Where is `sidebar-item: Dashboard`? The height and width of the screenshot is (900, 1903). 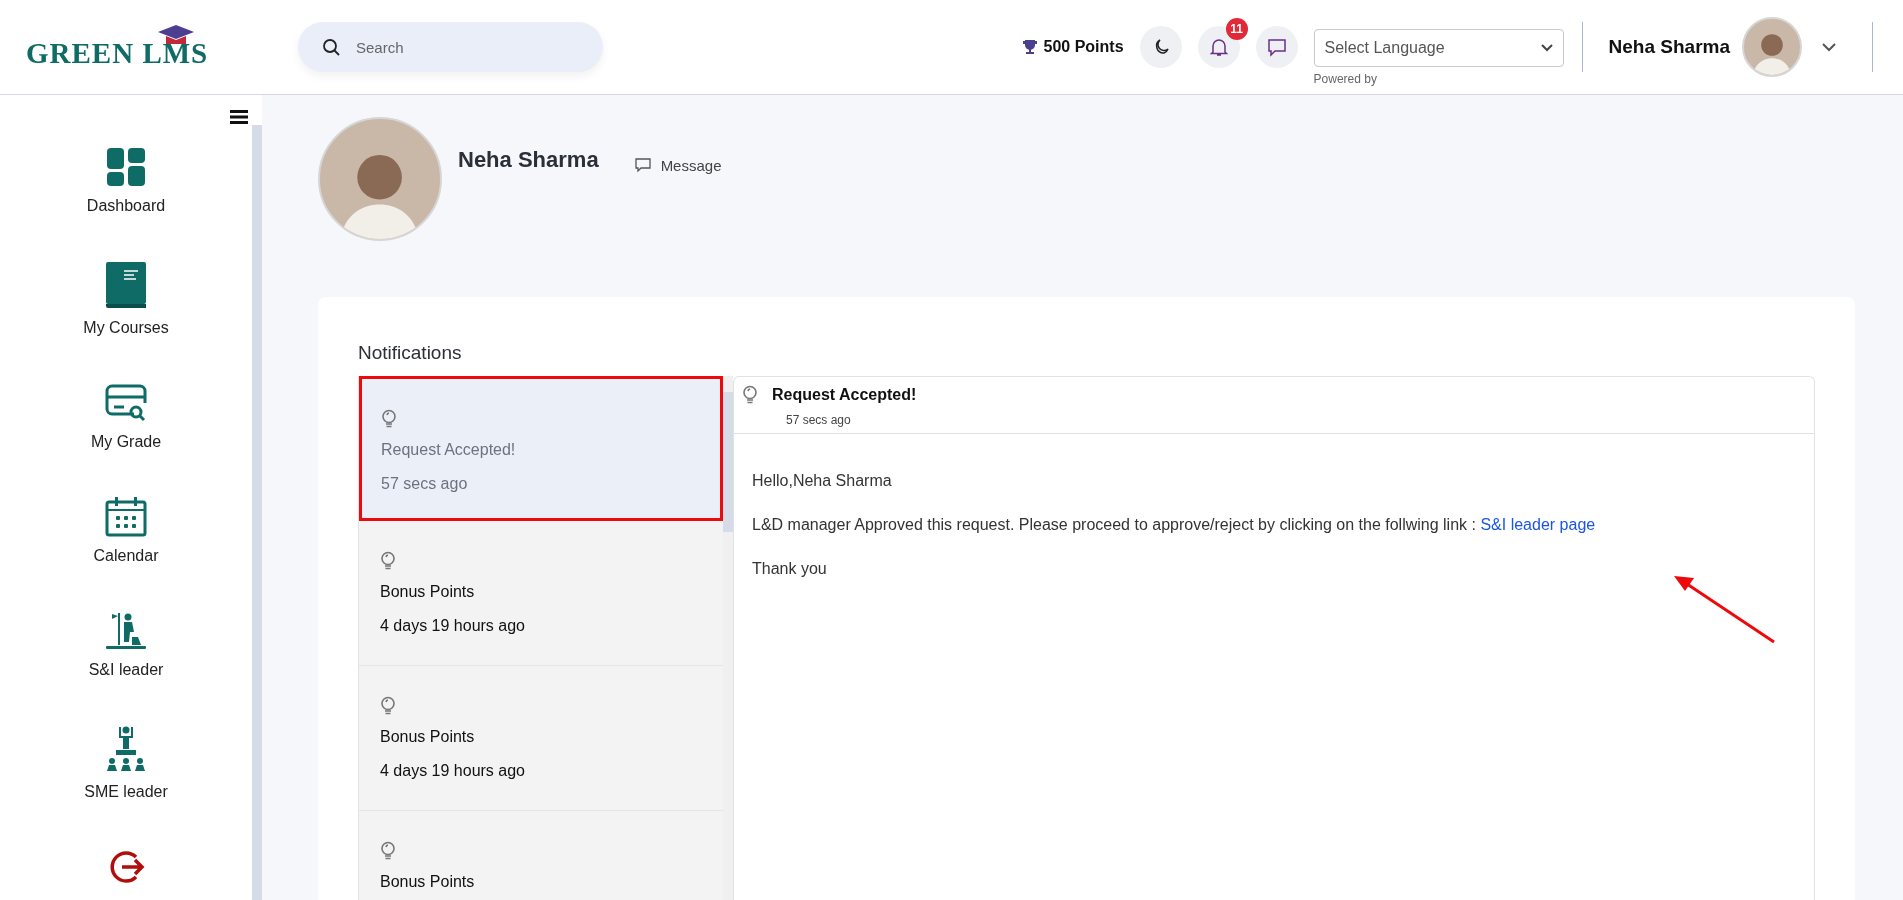
sidebar-item: Dashboard is located at coordinates (126, 181).